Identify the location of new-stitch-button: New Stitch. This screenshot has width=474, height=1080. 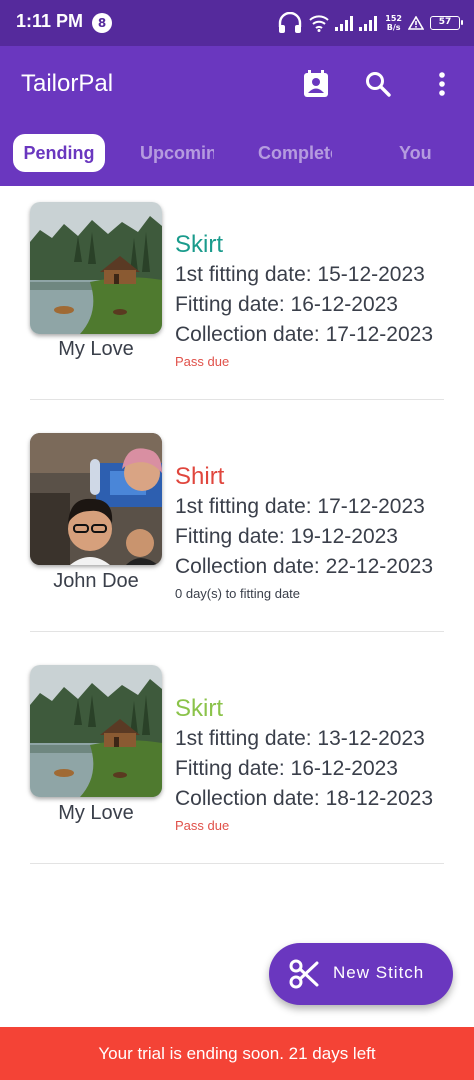
(361, 974).